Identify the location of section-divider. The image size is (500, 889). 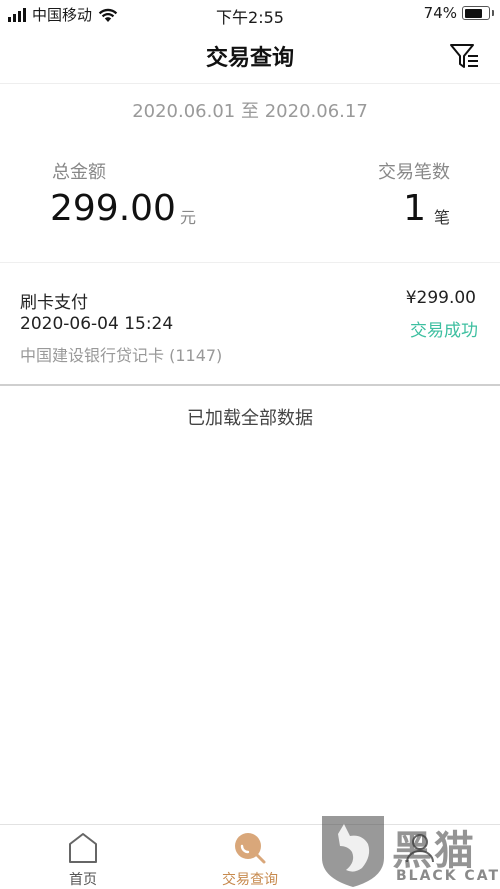
(250, 262).